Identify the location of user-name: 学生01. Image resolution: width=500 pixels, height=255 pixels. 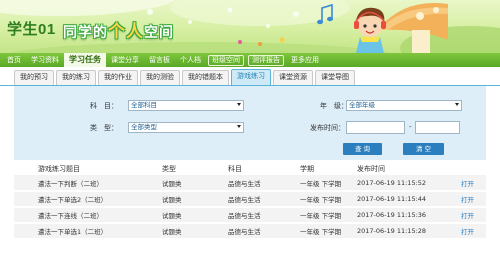
(31, 29).